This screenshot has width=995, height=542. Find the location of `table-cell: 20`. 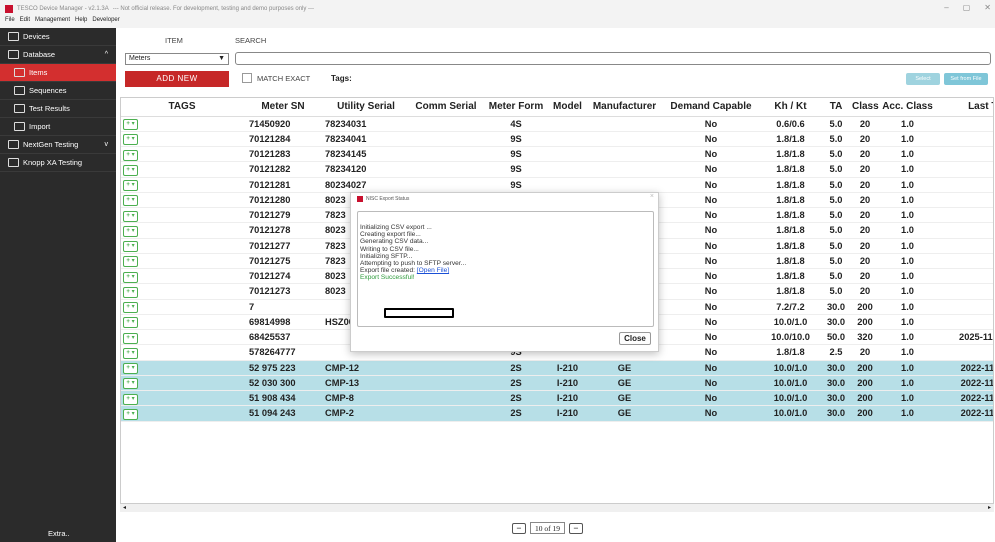

table-cell: 20 is located at coordinates (865, 139).